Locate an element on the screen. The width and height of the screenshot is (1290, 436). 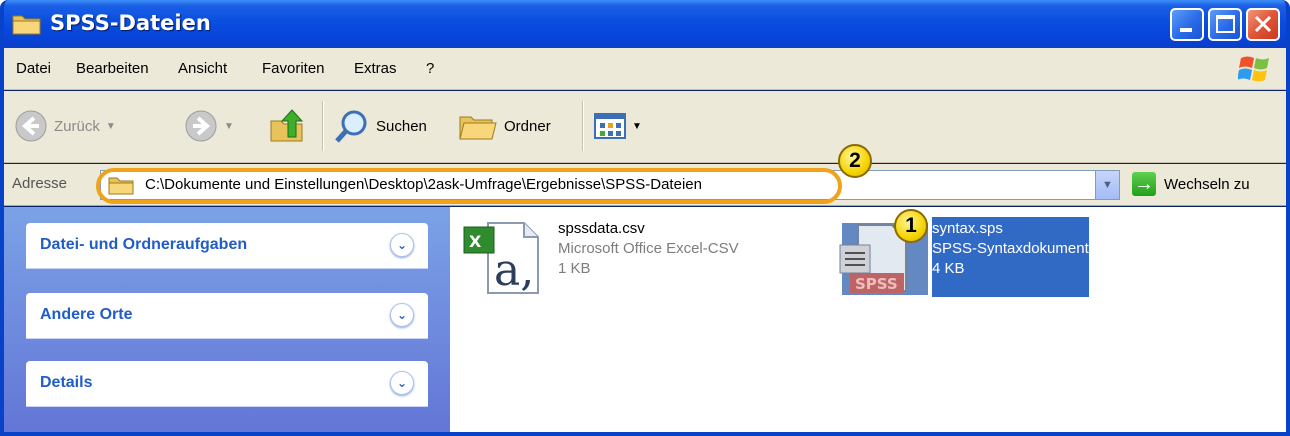
title-bar: SPSS-Dateien is located at coordinates (645, 24).